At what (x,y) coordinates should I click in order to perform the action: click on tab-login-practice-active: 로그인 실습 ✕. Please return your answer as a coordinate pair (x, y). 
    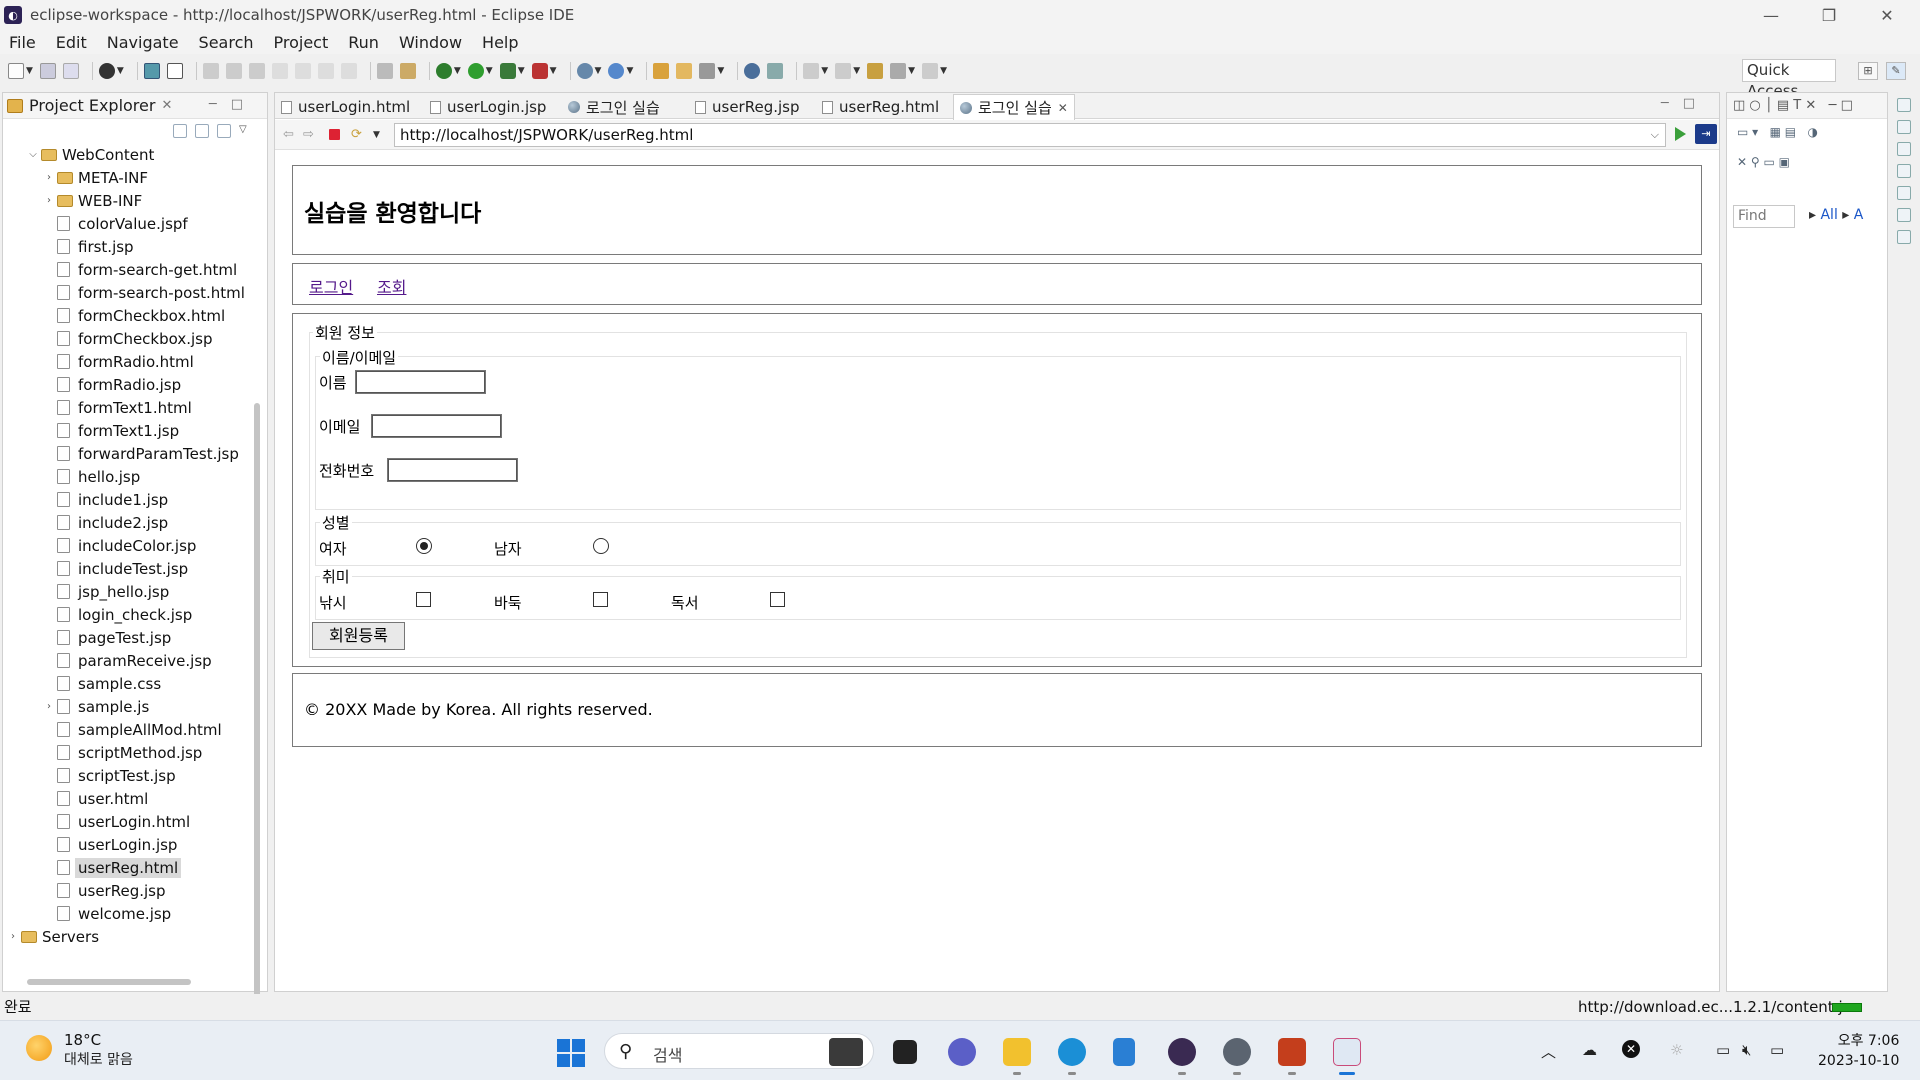
    Looking at the image, I should click on (1014, 107).